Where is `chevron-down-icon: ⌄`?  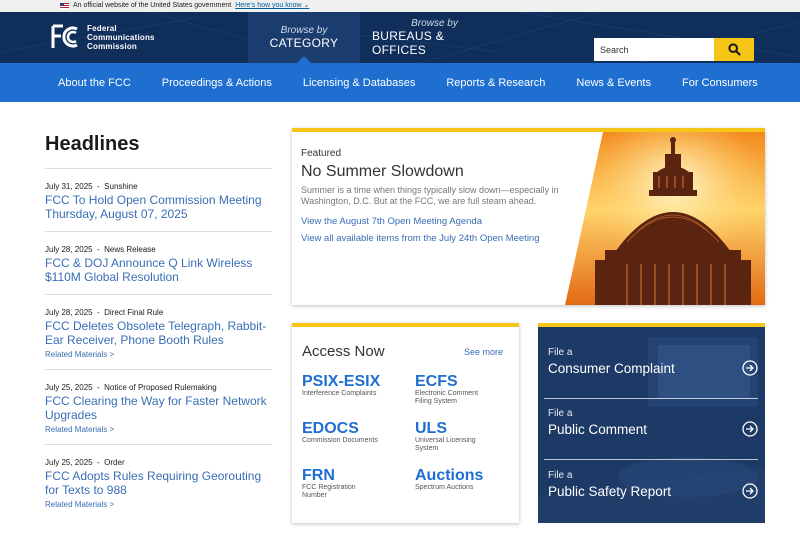 chevron-down-icon: ⌄ is located at coordinates (306, 5).